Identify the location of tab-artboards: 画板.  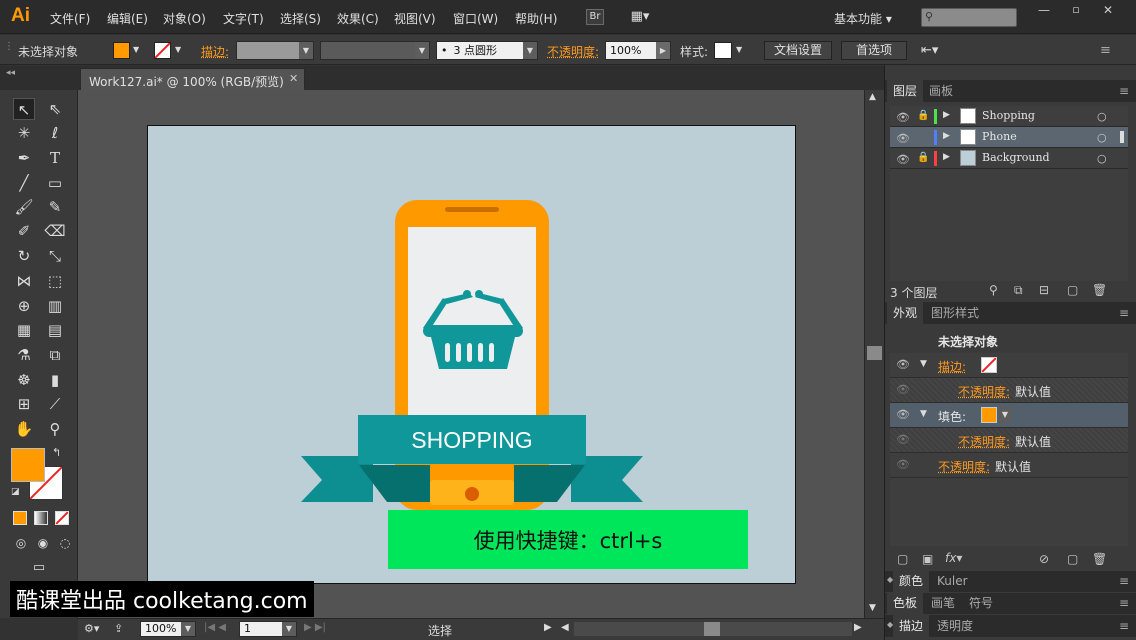
(941, 91).